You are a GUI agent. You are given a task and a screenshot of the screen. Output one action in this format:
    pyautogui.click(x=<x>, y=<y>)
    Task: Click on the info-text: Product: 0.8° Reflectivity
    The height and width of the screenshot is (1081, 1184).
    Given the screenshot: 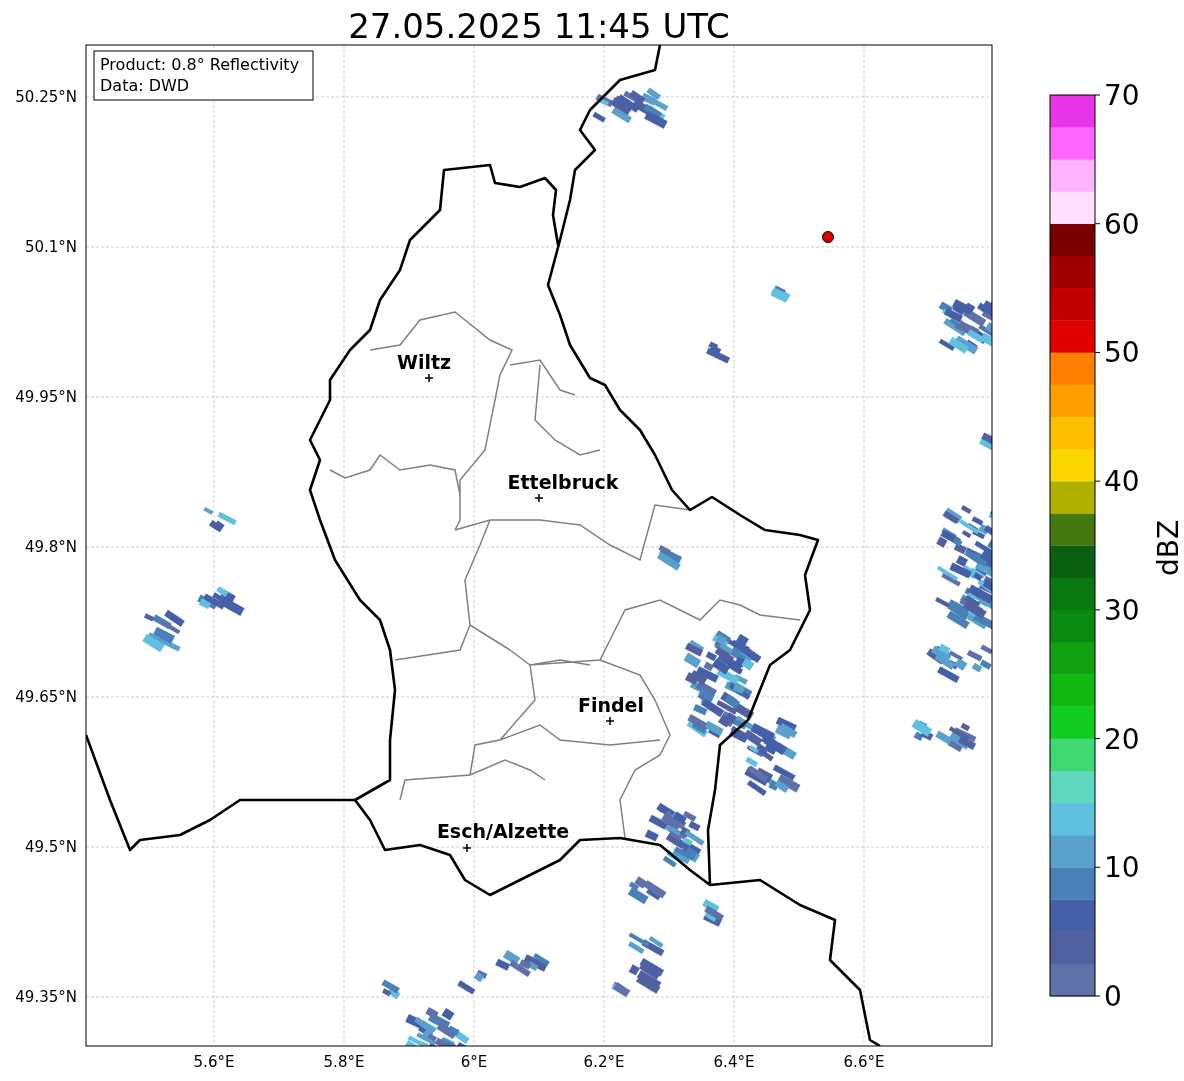 What is the action you would take?
    pyautogui.click(x=200, y=64)
    